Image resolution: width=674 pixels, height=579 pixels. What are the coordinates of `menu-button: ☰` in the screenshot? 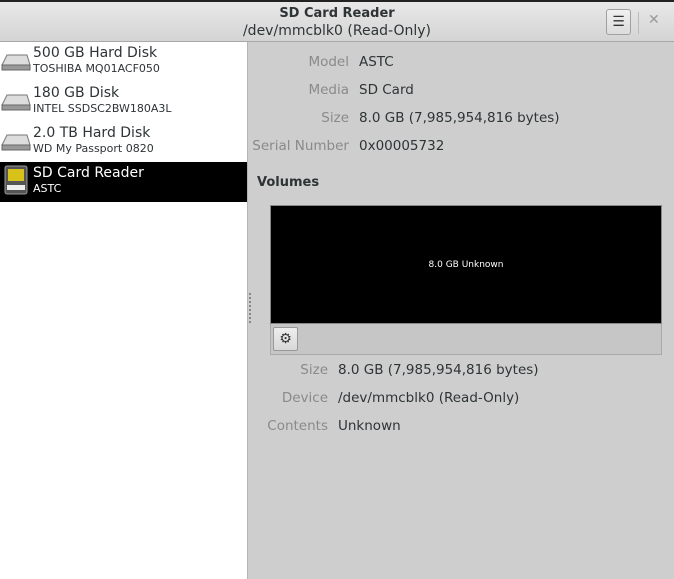 It's located at (618, 22).